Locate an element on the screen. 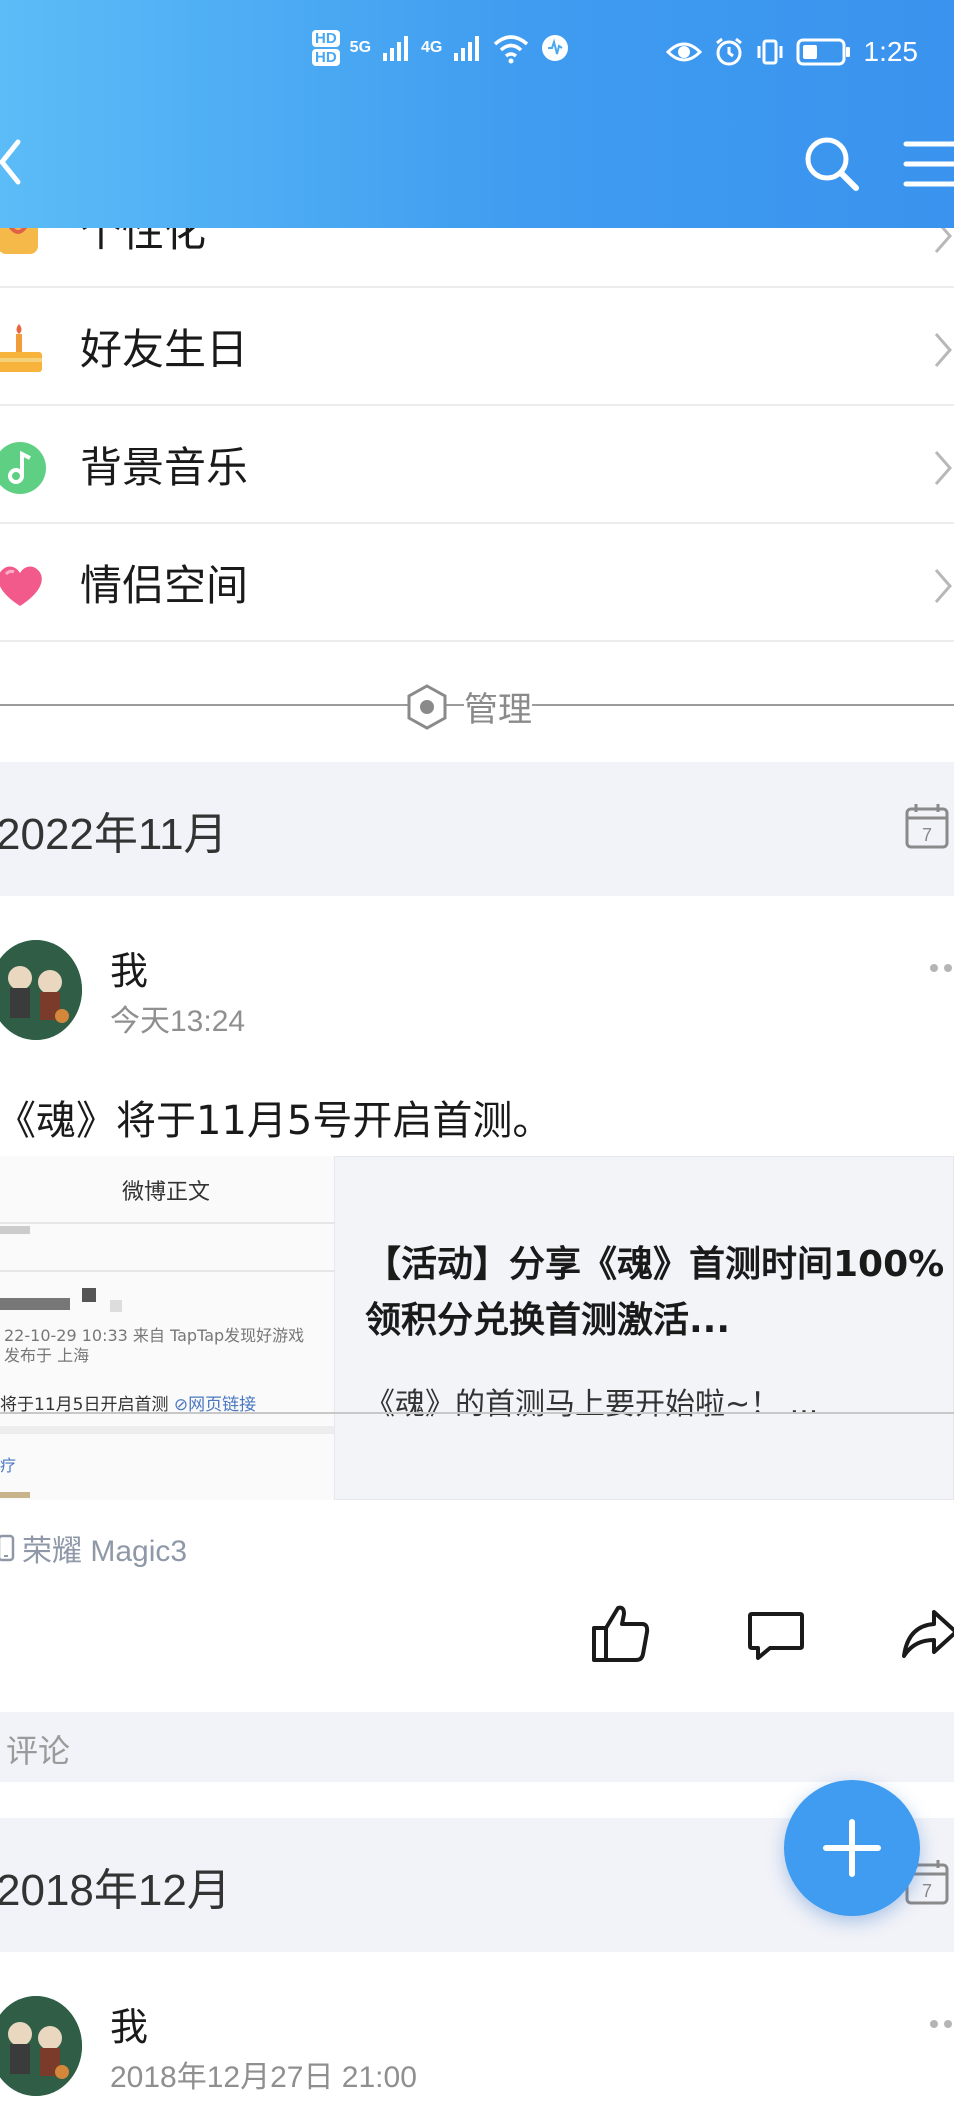  network-indicators: HD HD 5G 4G is located at coordinates (441, 48).